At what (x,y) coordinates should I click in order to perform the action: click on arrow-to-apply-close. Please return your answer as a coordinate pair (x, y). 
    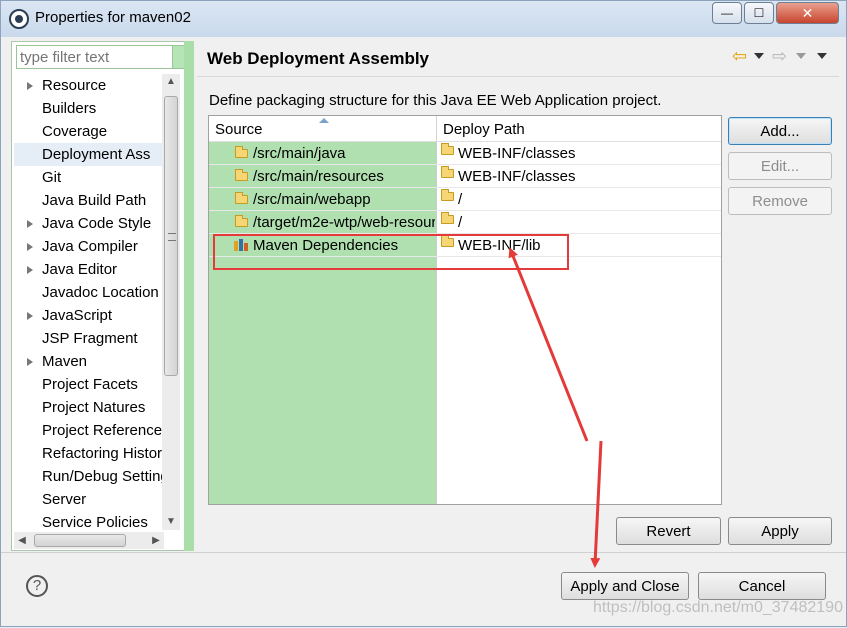
    Looking at the image, I should click on (596, 504).